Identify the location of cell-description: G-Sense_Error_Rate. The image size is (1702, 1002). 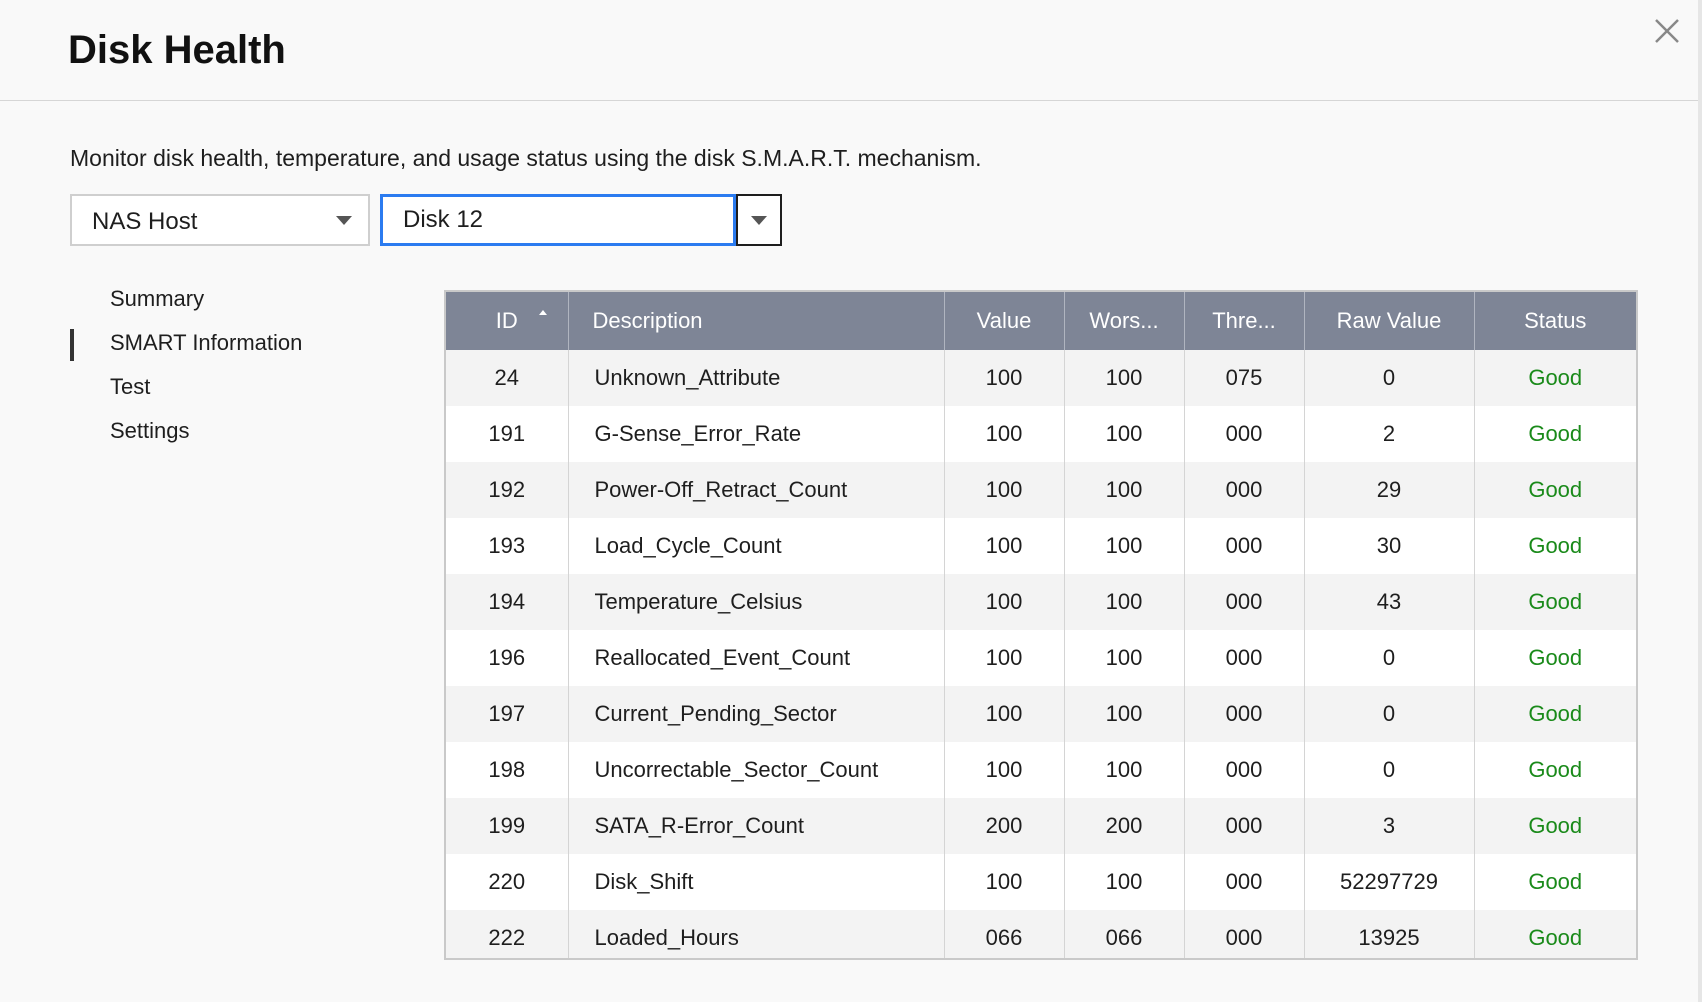
(756, 434).